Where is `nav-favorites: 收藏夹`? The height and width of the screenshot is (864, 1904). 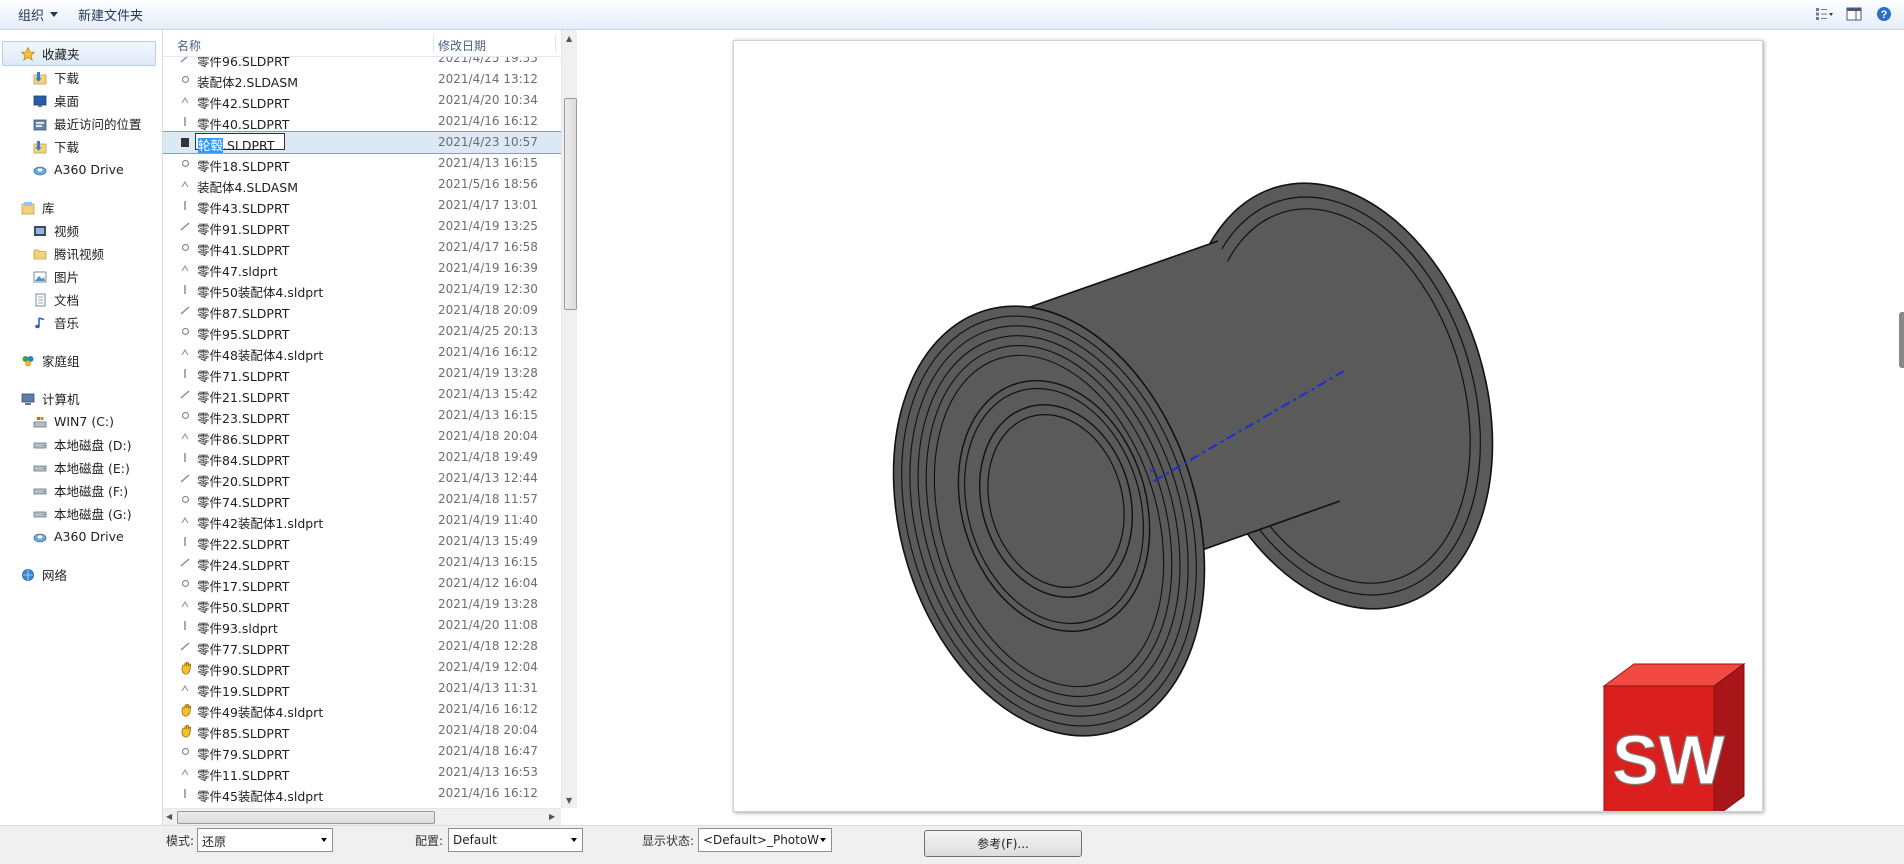 nav-favorites: 收藏夹 is located at coordinates (79, 53).